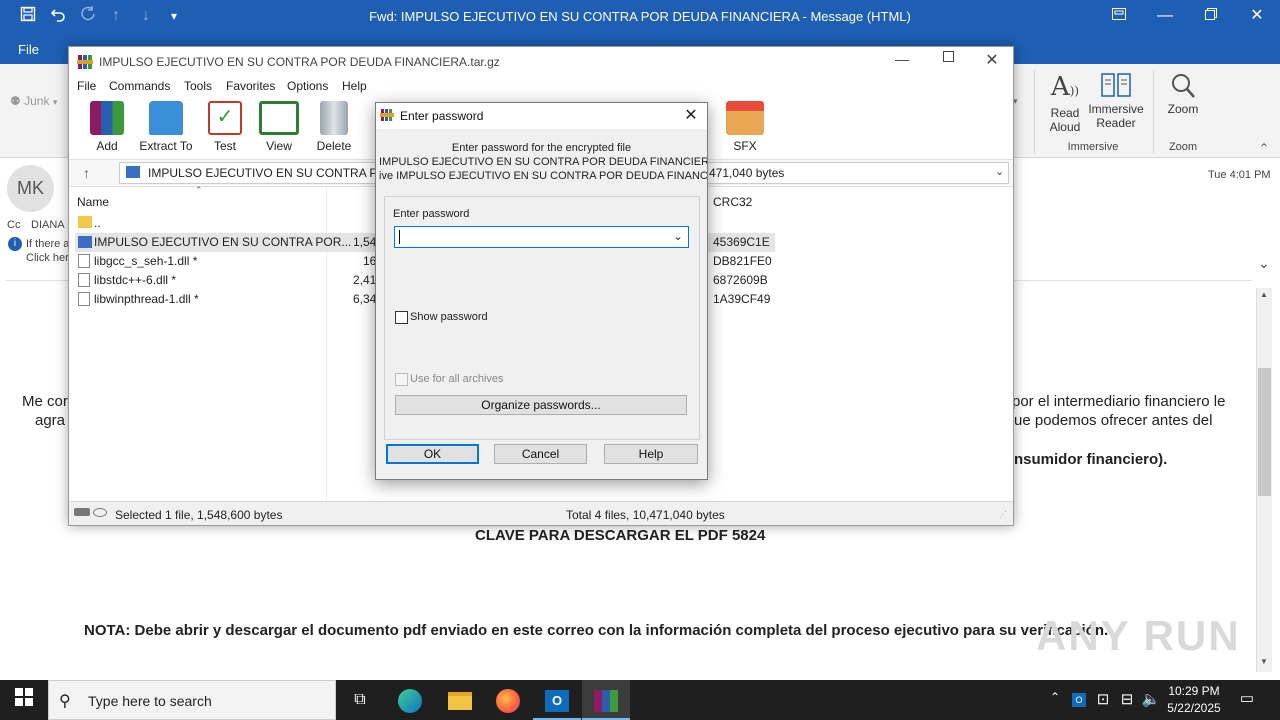 This screenshot has width=1280, height=720. I want to click on junk-button: ⚉ Junk ▾, so click(33, 101).